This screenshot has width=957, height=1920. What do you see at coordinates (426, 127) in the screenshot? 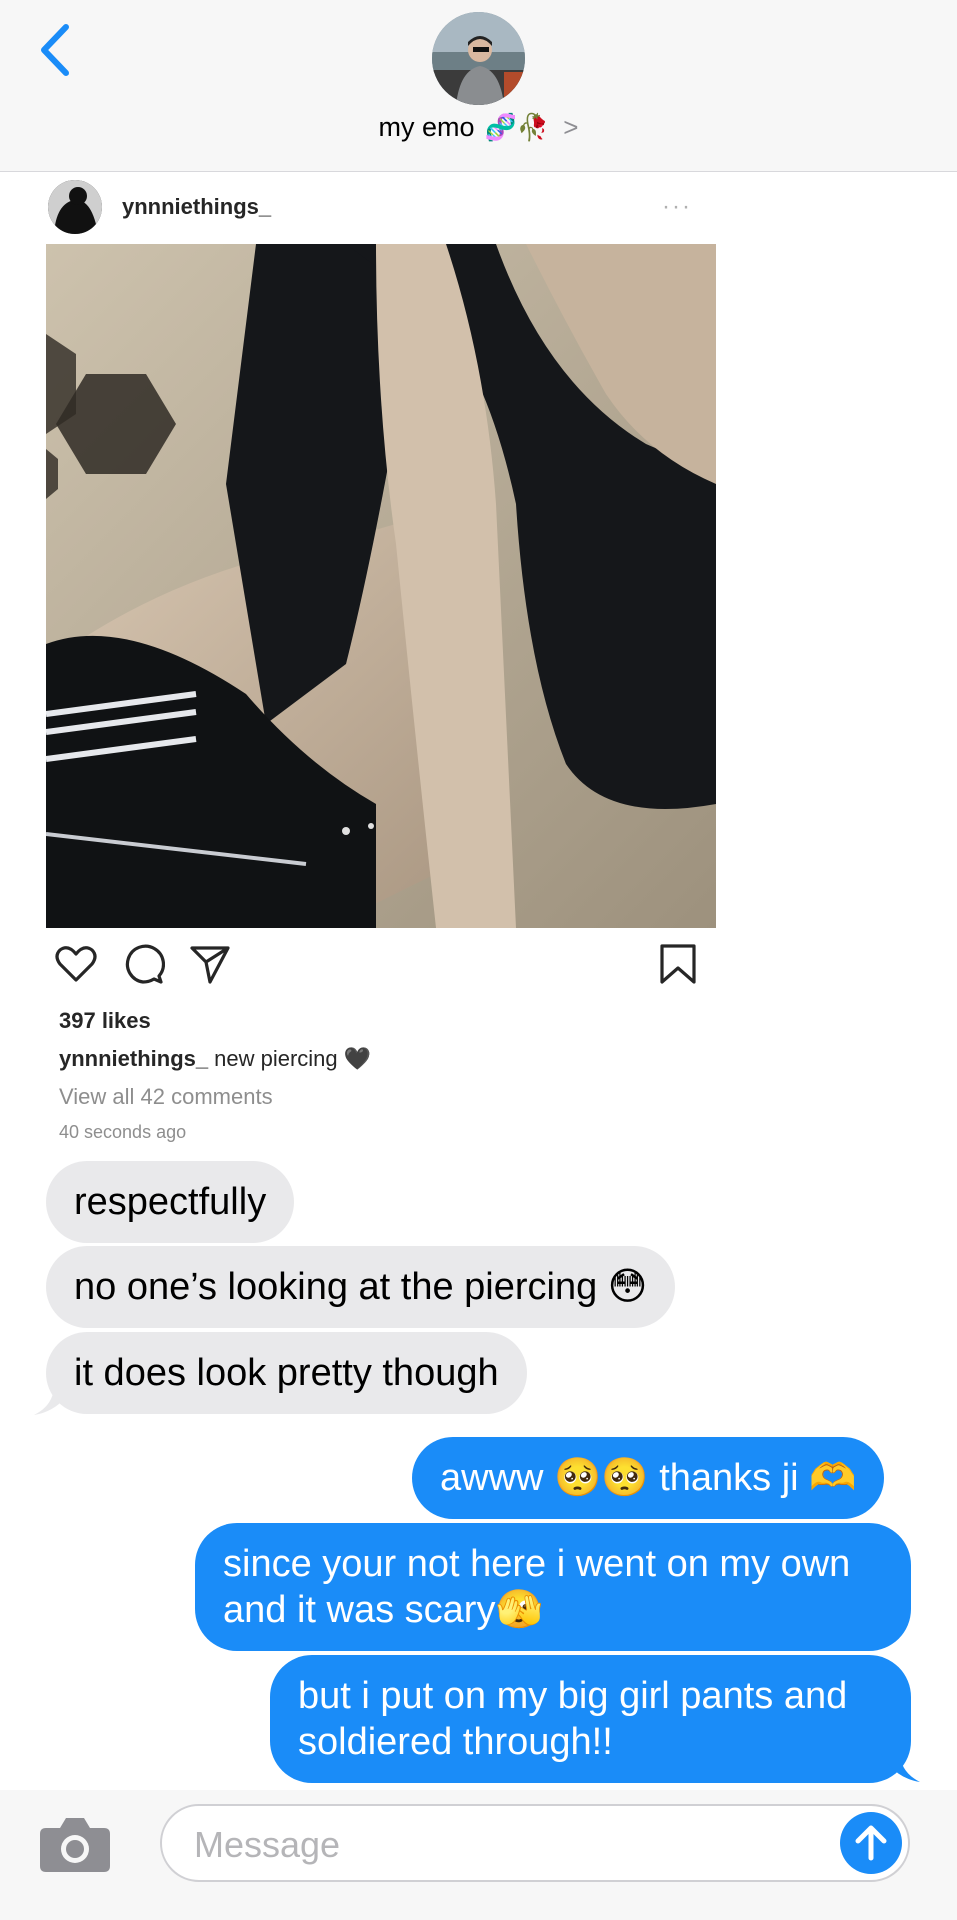
I see `contact-name: my emo` at bounding box center [426, 127].